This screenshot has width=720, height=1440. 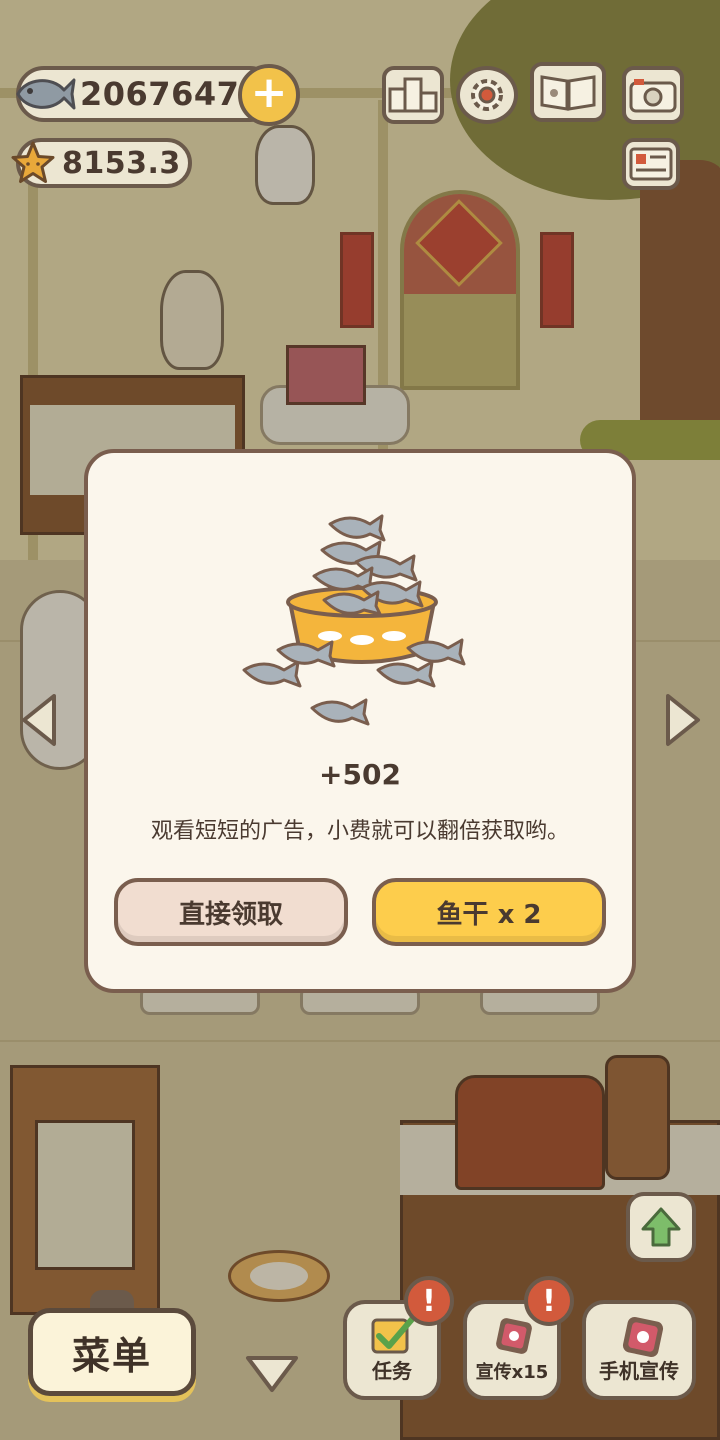 I want to click on next-area-arrow-icon, so click(x=684, y=720).